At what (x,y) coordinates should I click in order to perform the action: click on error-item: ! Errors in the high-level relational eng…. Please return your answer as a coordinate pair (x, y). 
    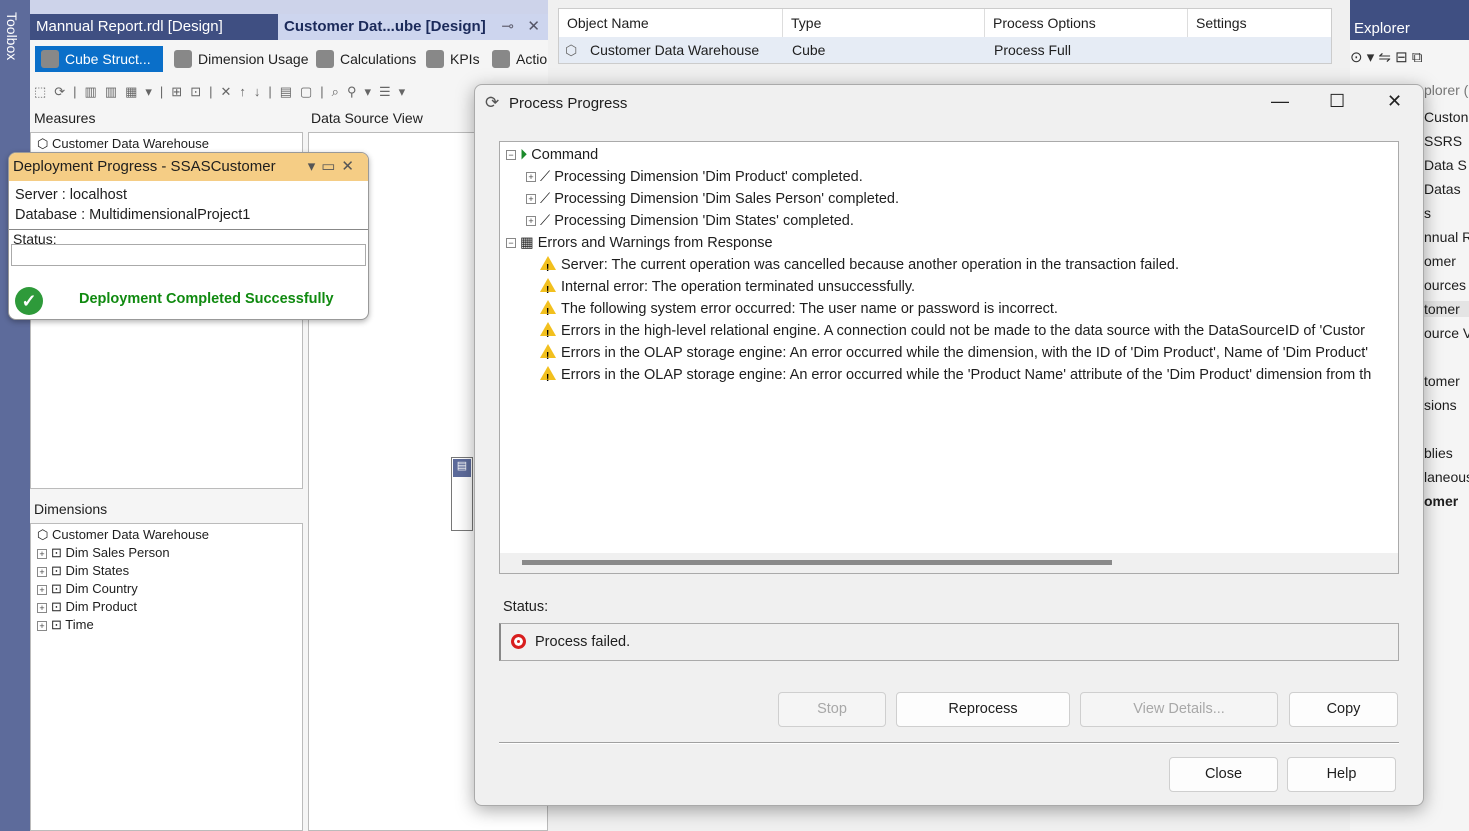
    Looking at the image, I should click on (952, 331).